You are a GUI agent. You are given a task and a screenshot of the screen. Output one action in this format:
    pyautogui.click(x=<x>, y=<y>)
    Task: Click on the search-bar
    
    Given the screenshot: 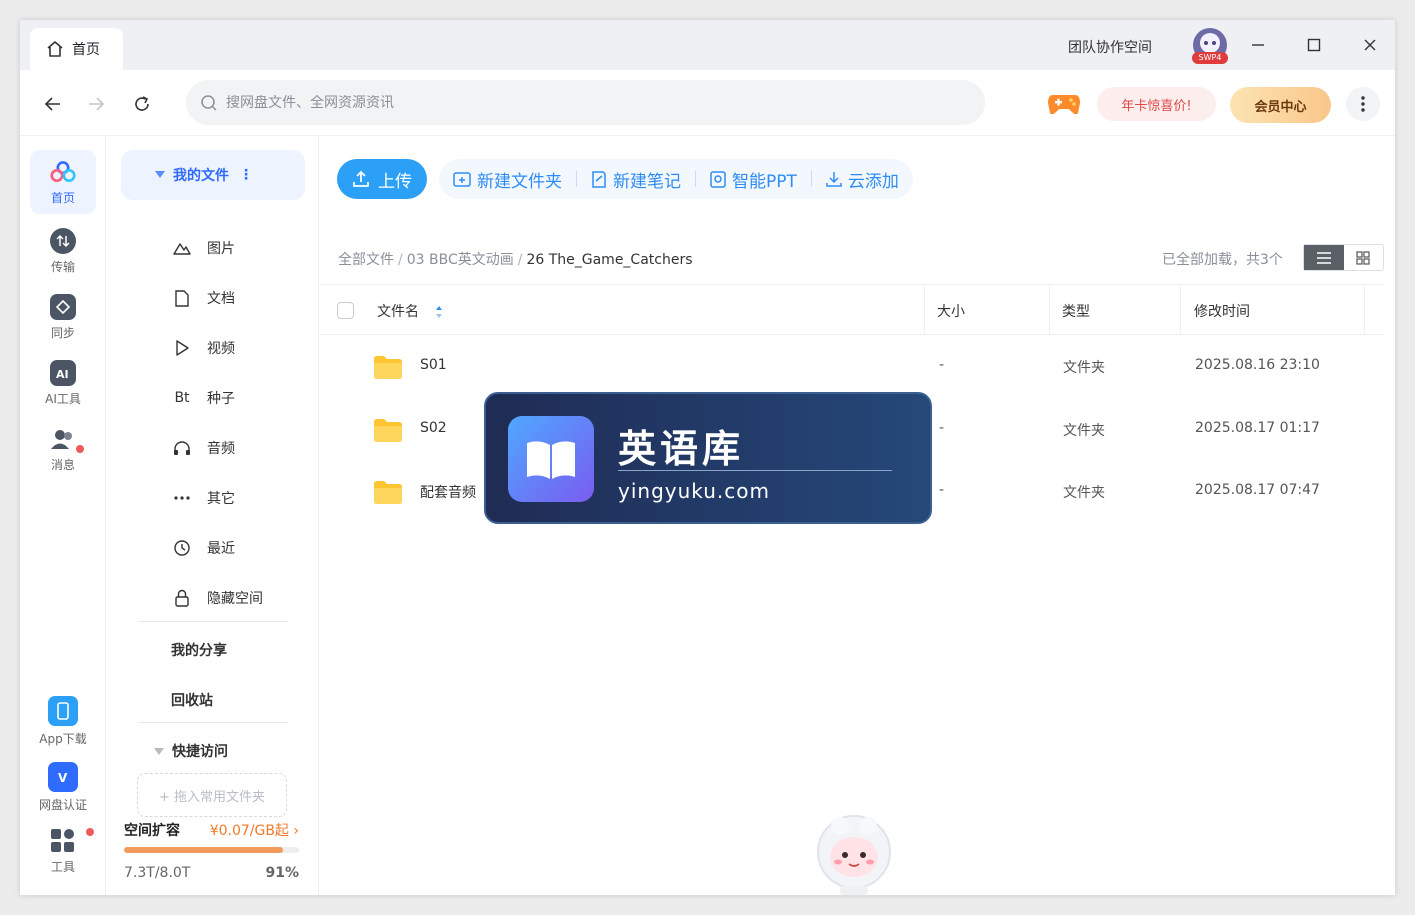 What is the action you would take?
    pyautogui.click(x=585, y=102)
    